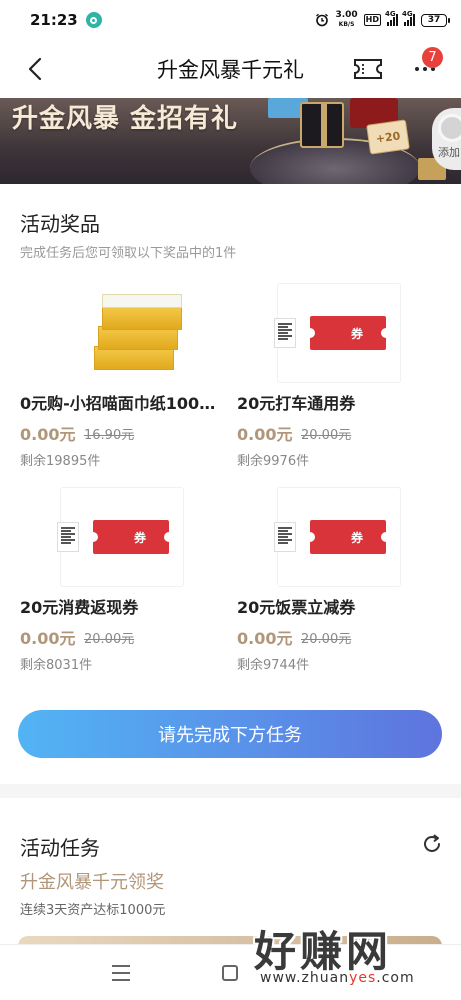 This screenshot has width=461, height=1000. I want to click on promo-banner: 升金风暴 金招有礼 +20, so click(230, 141).